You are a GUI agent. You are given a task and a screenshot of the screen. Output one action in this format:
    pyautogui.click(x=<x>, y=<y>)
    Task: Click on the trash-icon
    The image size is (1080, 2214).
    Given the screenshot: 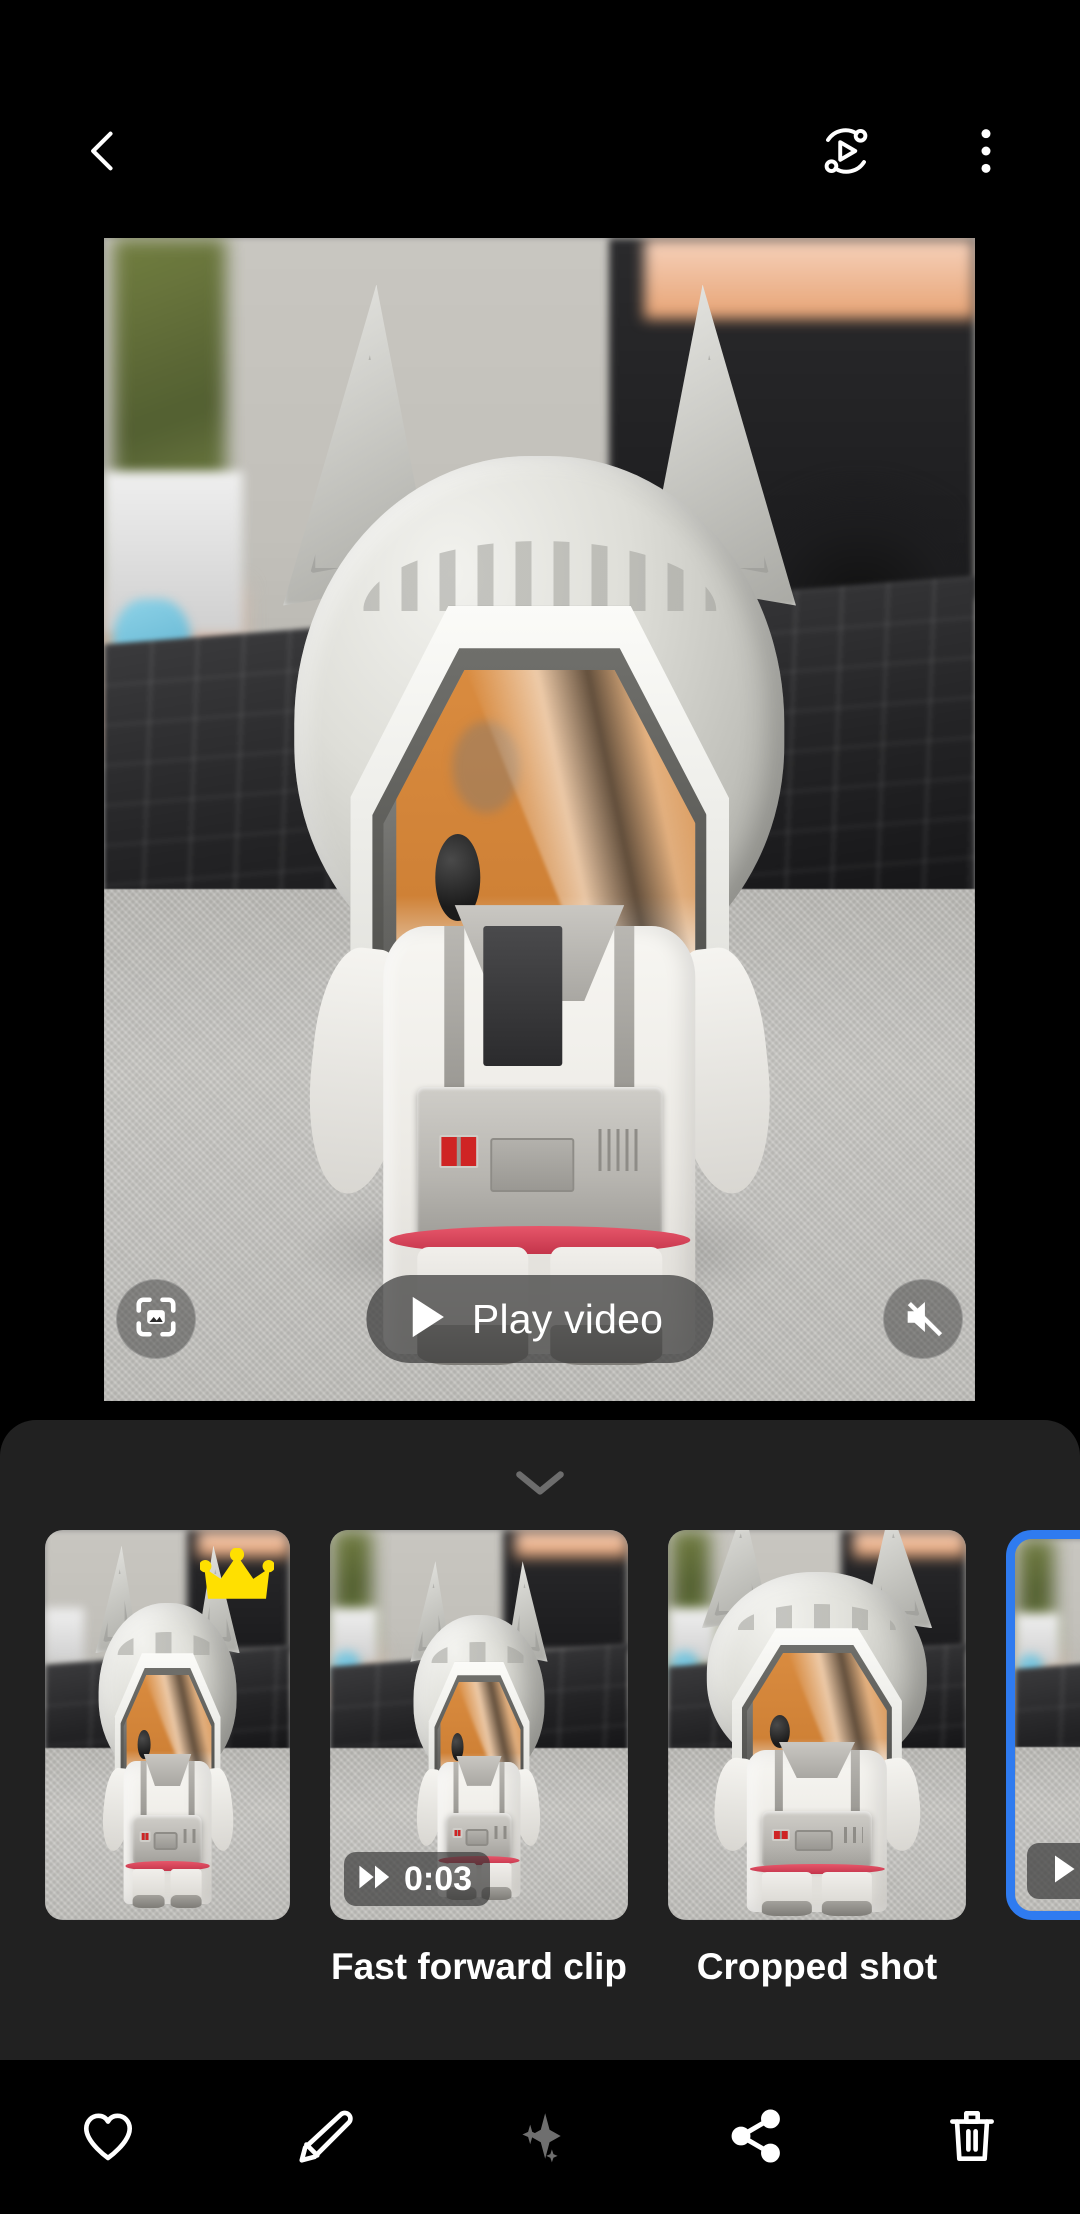 What is the action you would take?
    pyautogui.click(x=972, y=2137)
    